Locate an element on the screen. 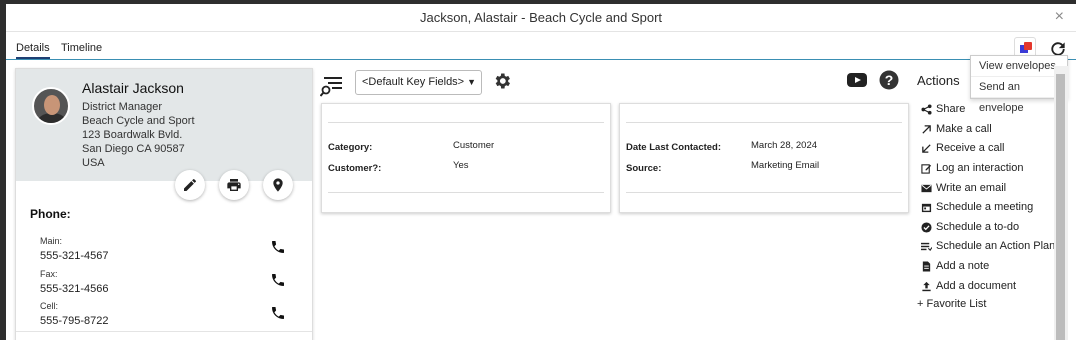 The height and width of the screenshot is (340, 1076). chevron-down-icon: ▼ is located at coordinates (471, 82).